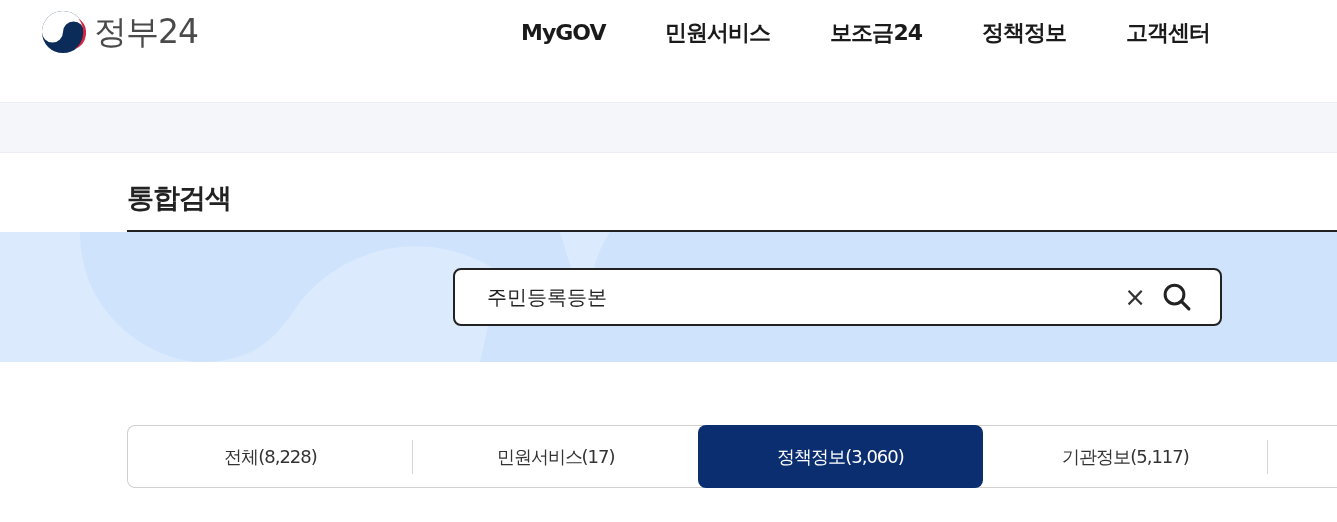  I want to click on search-icon, so click(1177, 297).